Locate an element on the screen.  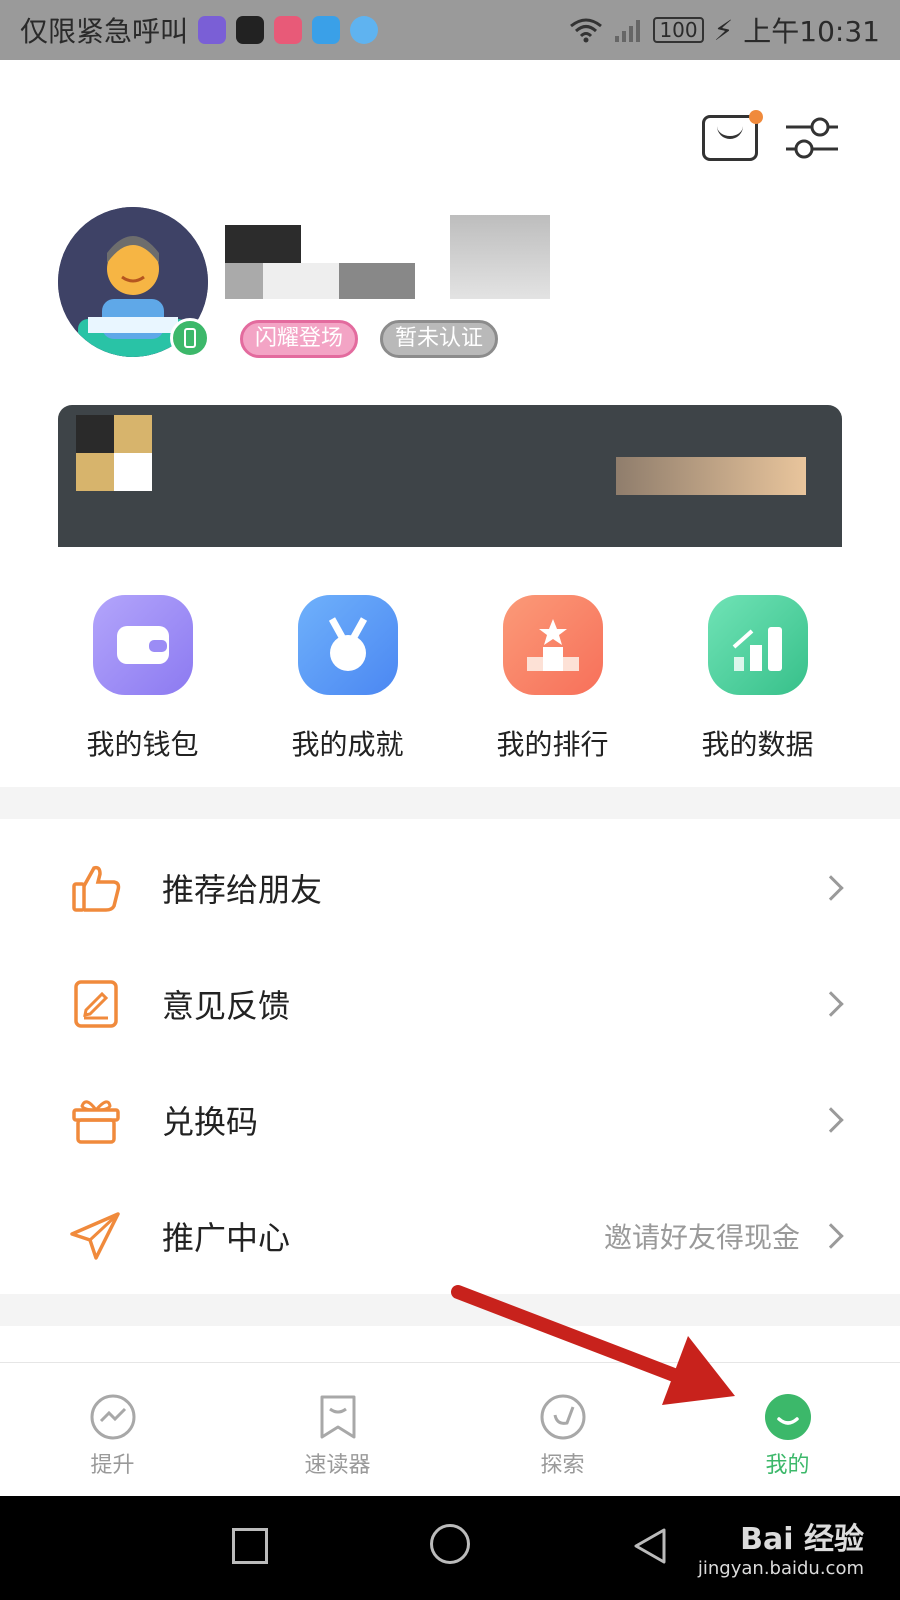
menu-label: 推荐给朋友 is located at coordinates (242, 890).